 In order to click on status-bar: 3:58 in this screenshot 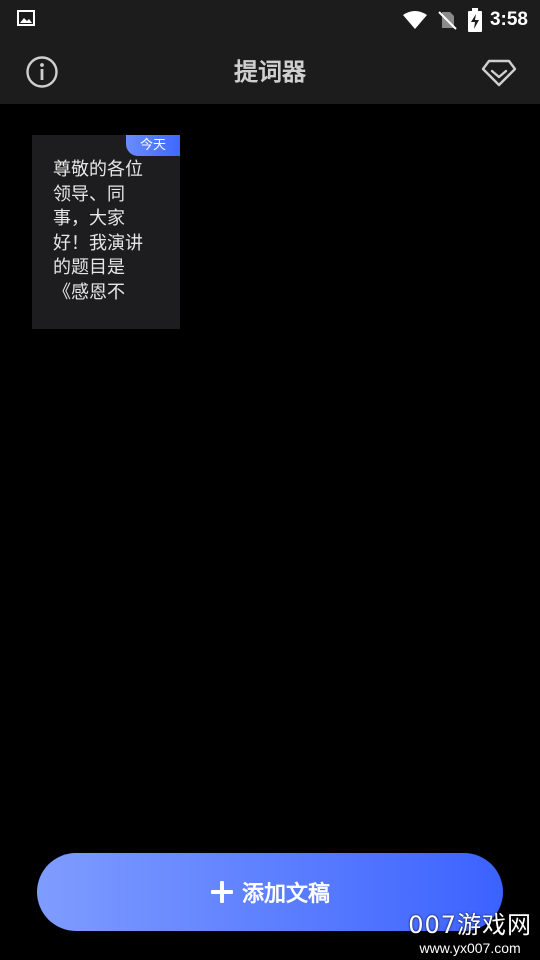, I will do `click(270, 20)`.